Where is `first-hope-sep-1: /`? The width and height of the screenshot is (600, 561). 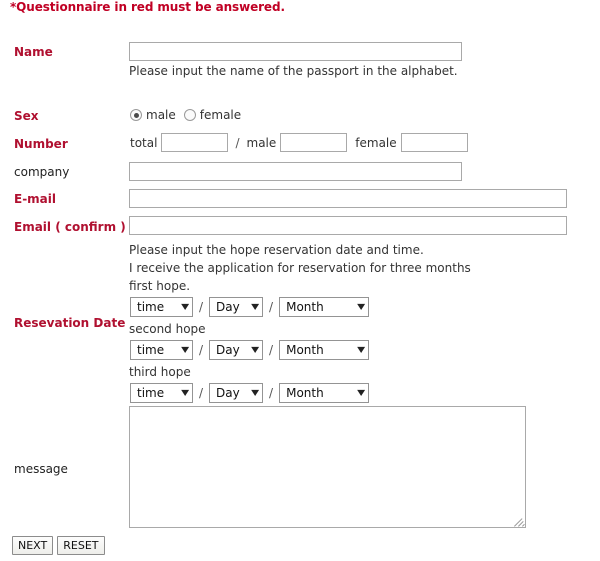 first-hope-sep-1: / is located at coordinates (201, 307).